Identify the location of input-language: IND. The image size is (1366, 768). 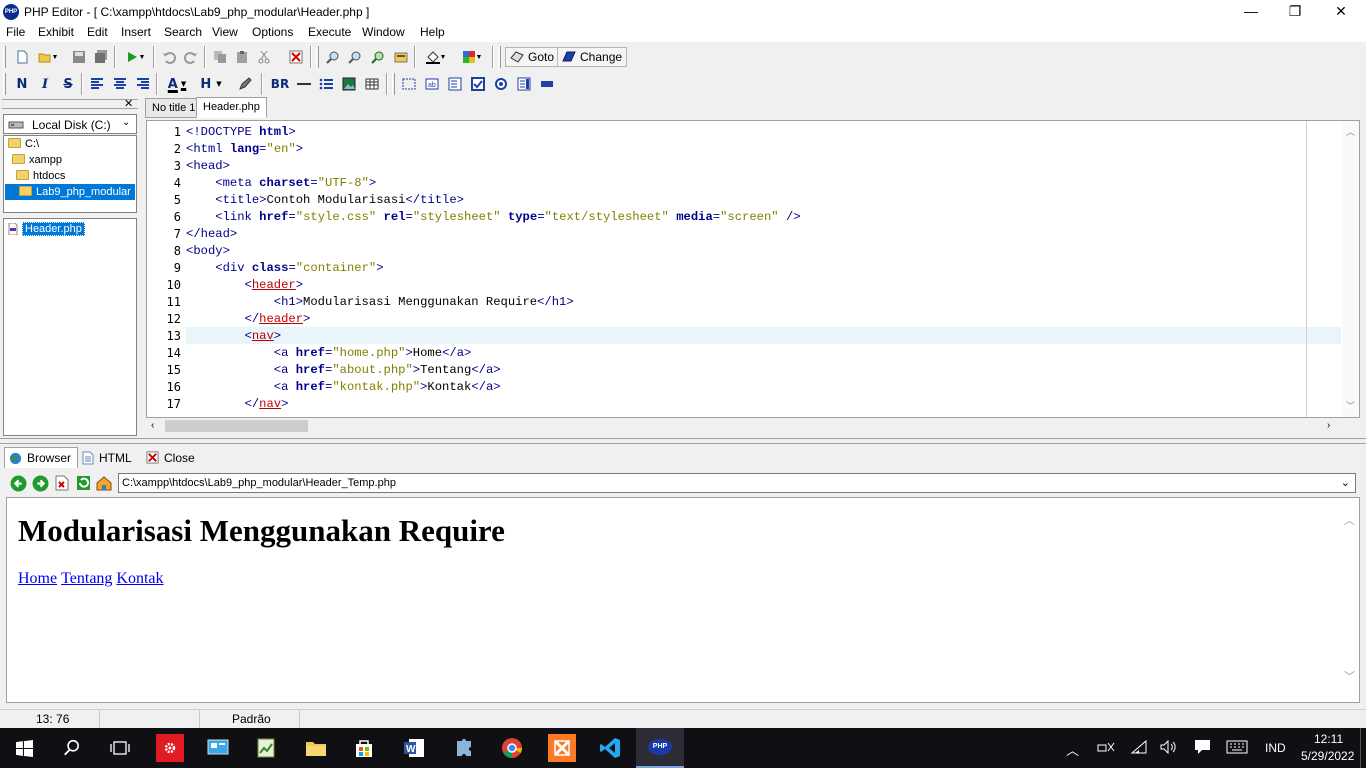
(1275, 748).